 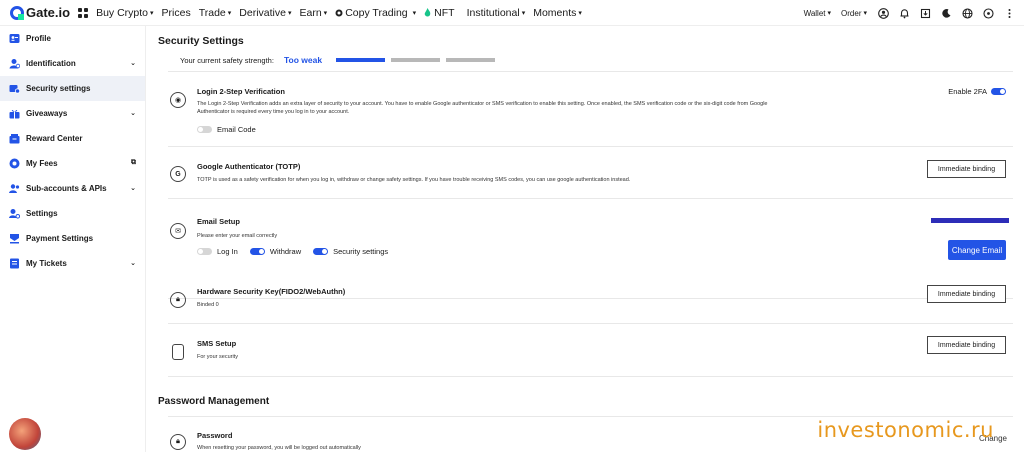 I want to click on nav-label: Earn, so click(x=310, y=12).